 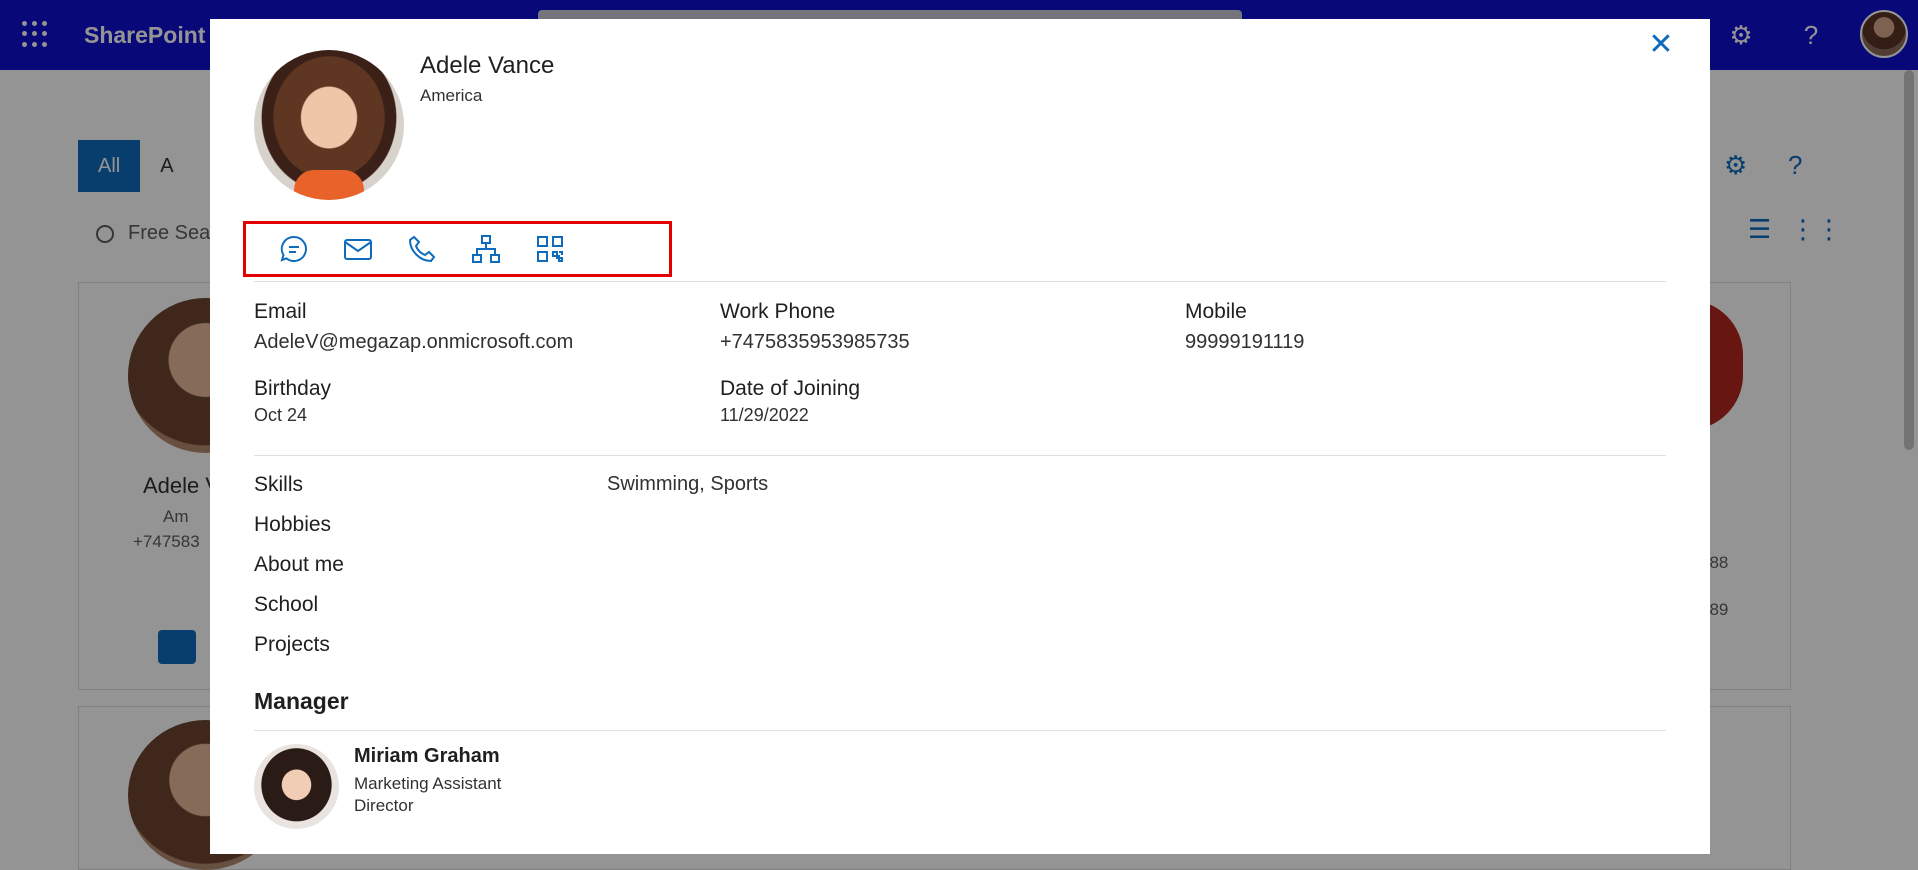 What do you see at coordinates (294, 249) in the screenshot?
I see `chat-icon` at bounding box center [294, 249].